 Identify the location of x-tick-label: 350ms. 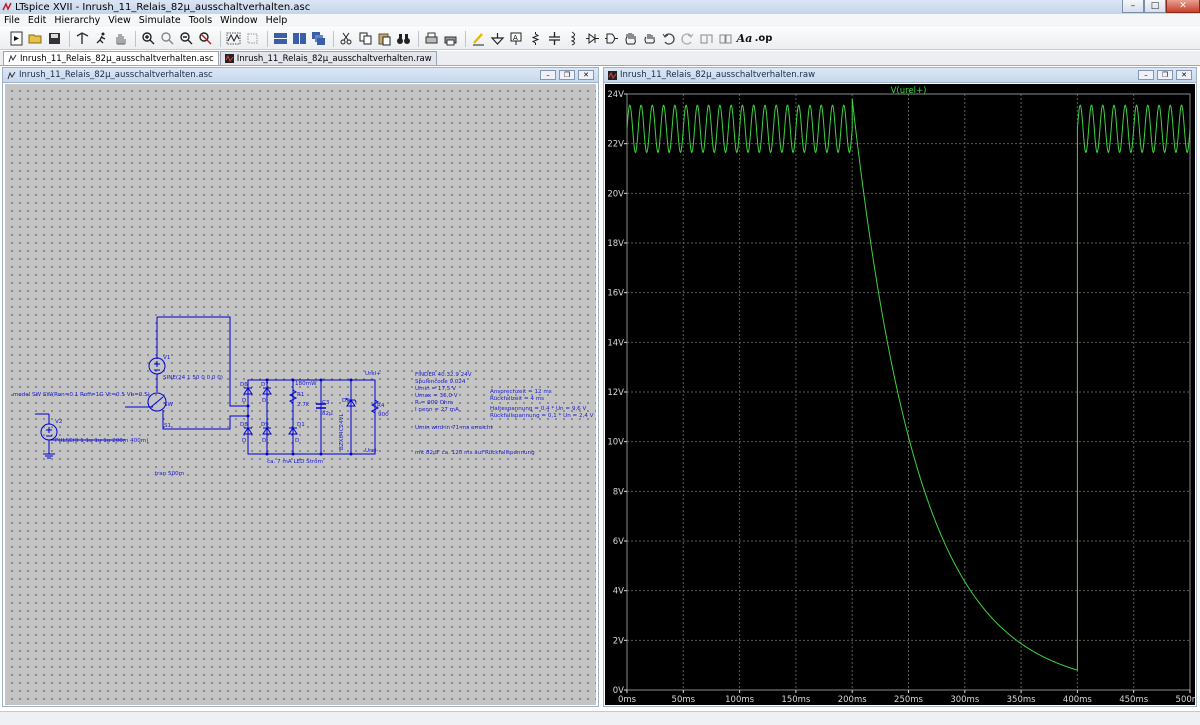
(1022, 700).